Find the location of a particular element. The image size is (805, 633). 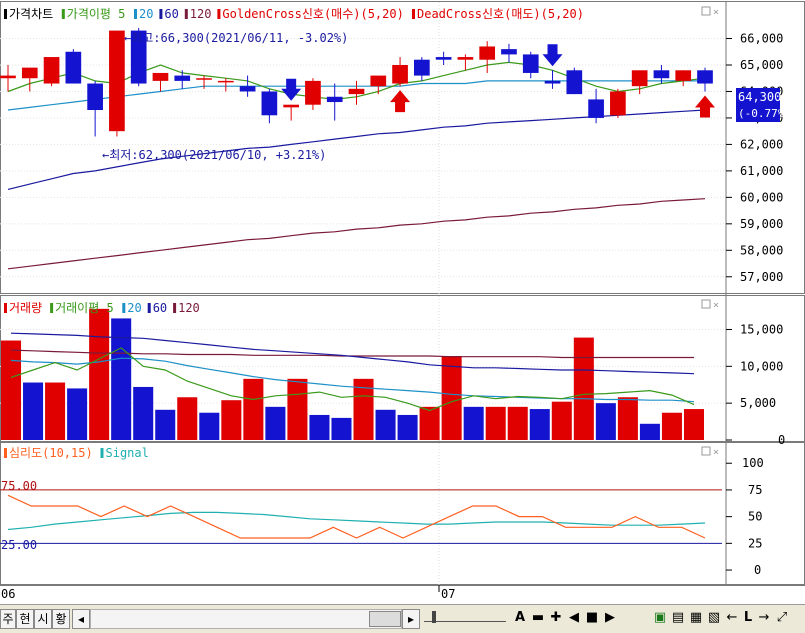

tab-week: 주 is located at coordinates (8, 619).